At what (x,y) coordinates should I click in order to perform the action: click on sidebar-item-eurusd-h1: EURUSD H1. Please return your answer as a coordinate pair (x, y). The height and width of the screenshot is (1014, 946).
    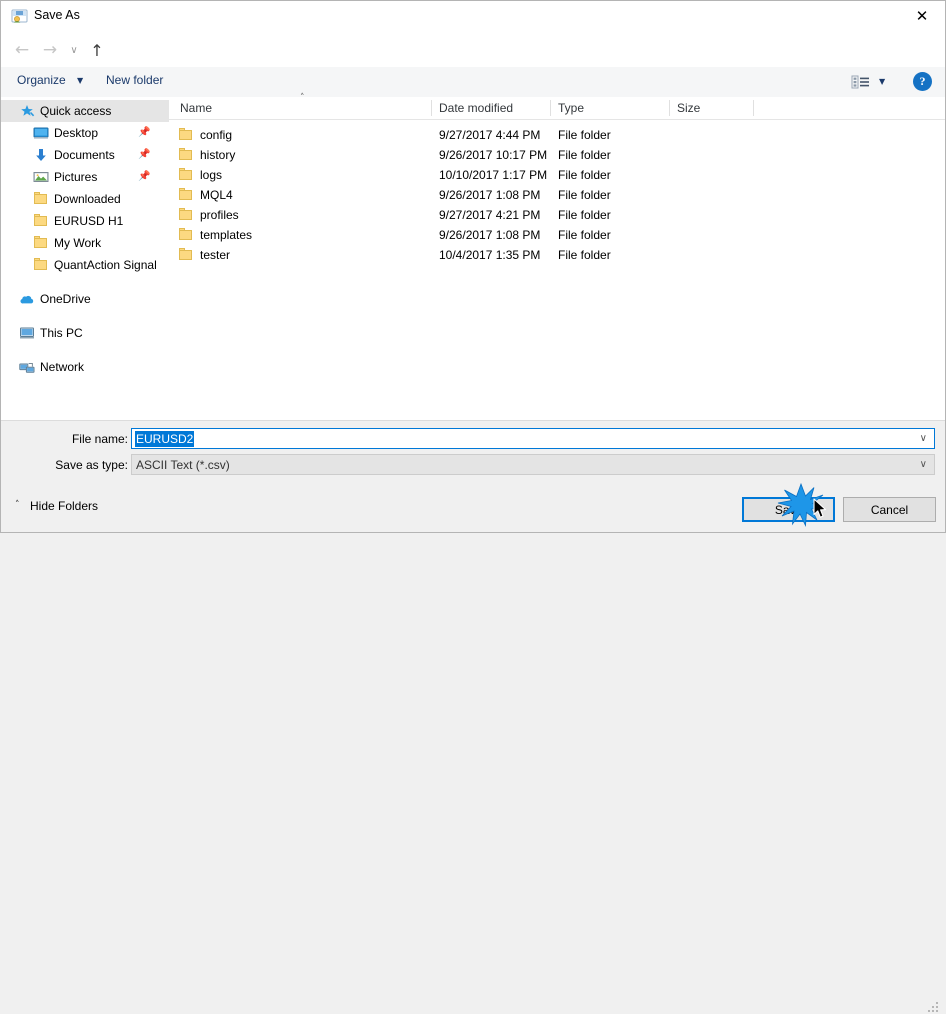
    Looking at the image, I should click on (85, 221).